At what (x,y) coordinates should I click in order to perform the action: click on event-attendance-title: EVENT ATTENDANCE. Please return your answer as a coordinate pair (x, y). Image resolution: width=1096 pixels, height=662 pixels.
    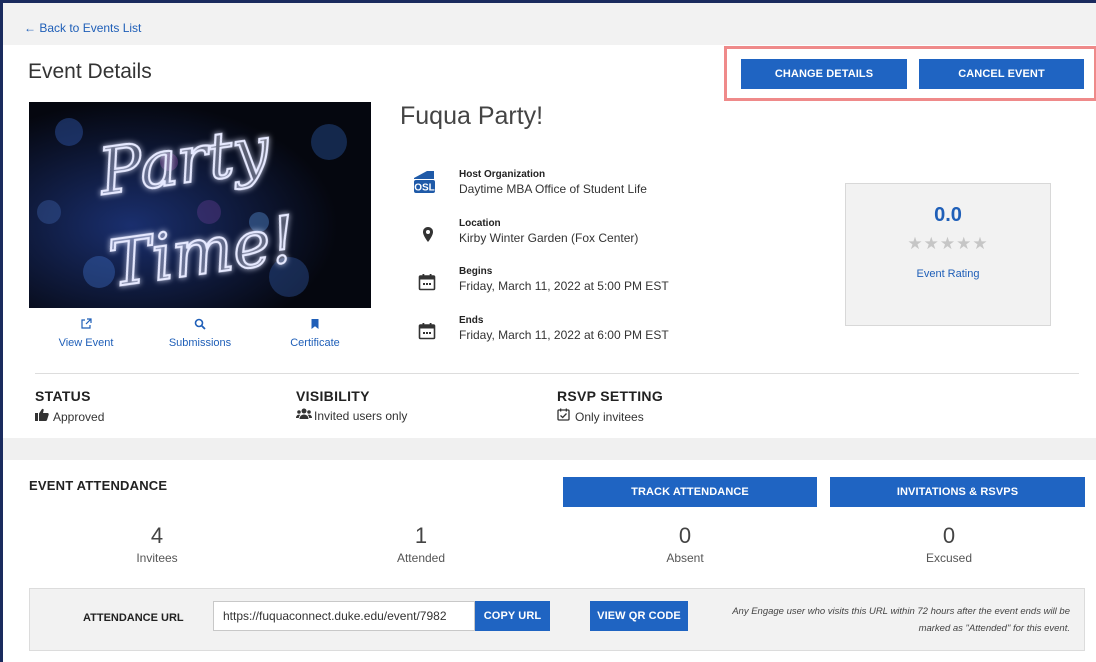
    Looking at the image, I should click on (98, 485).